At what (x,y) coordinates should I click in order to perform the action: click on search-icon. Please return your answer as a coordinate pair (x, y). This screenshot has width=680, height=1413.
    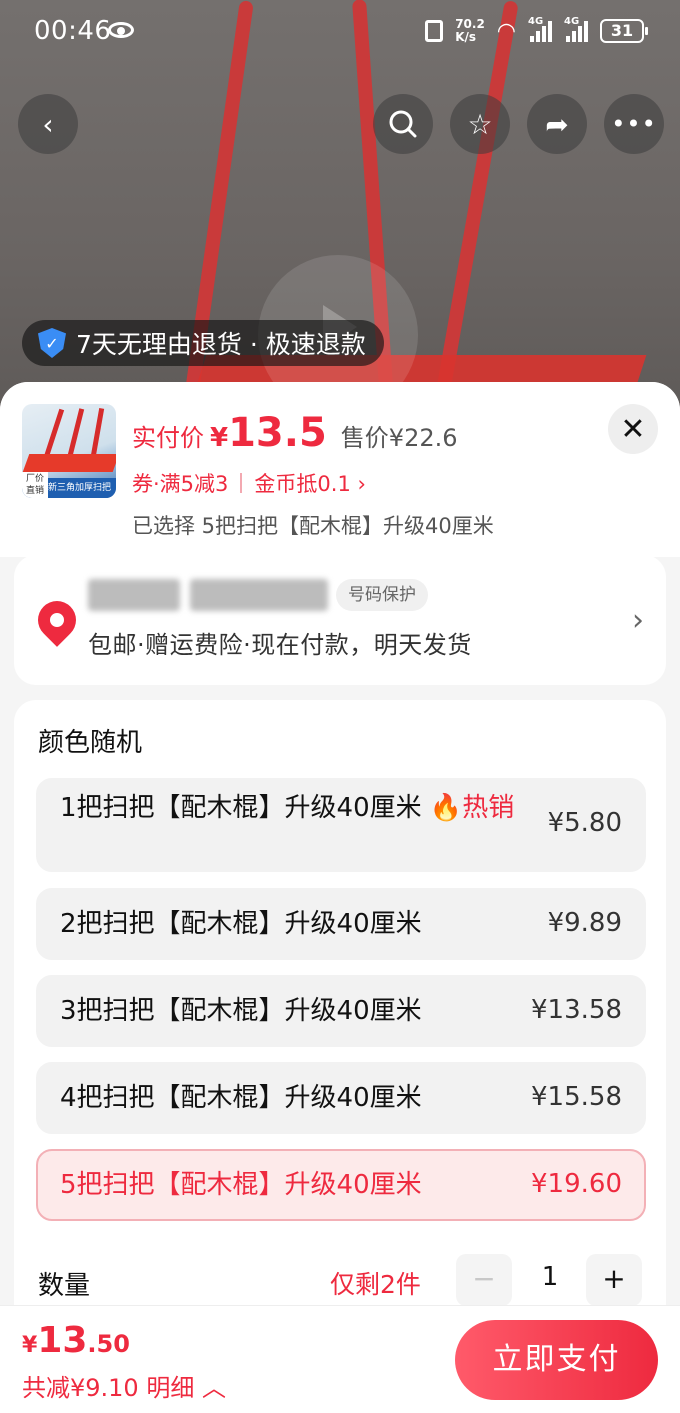
    Looking at the image, I should click on (403, 124).